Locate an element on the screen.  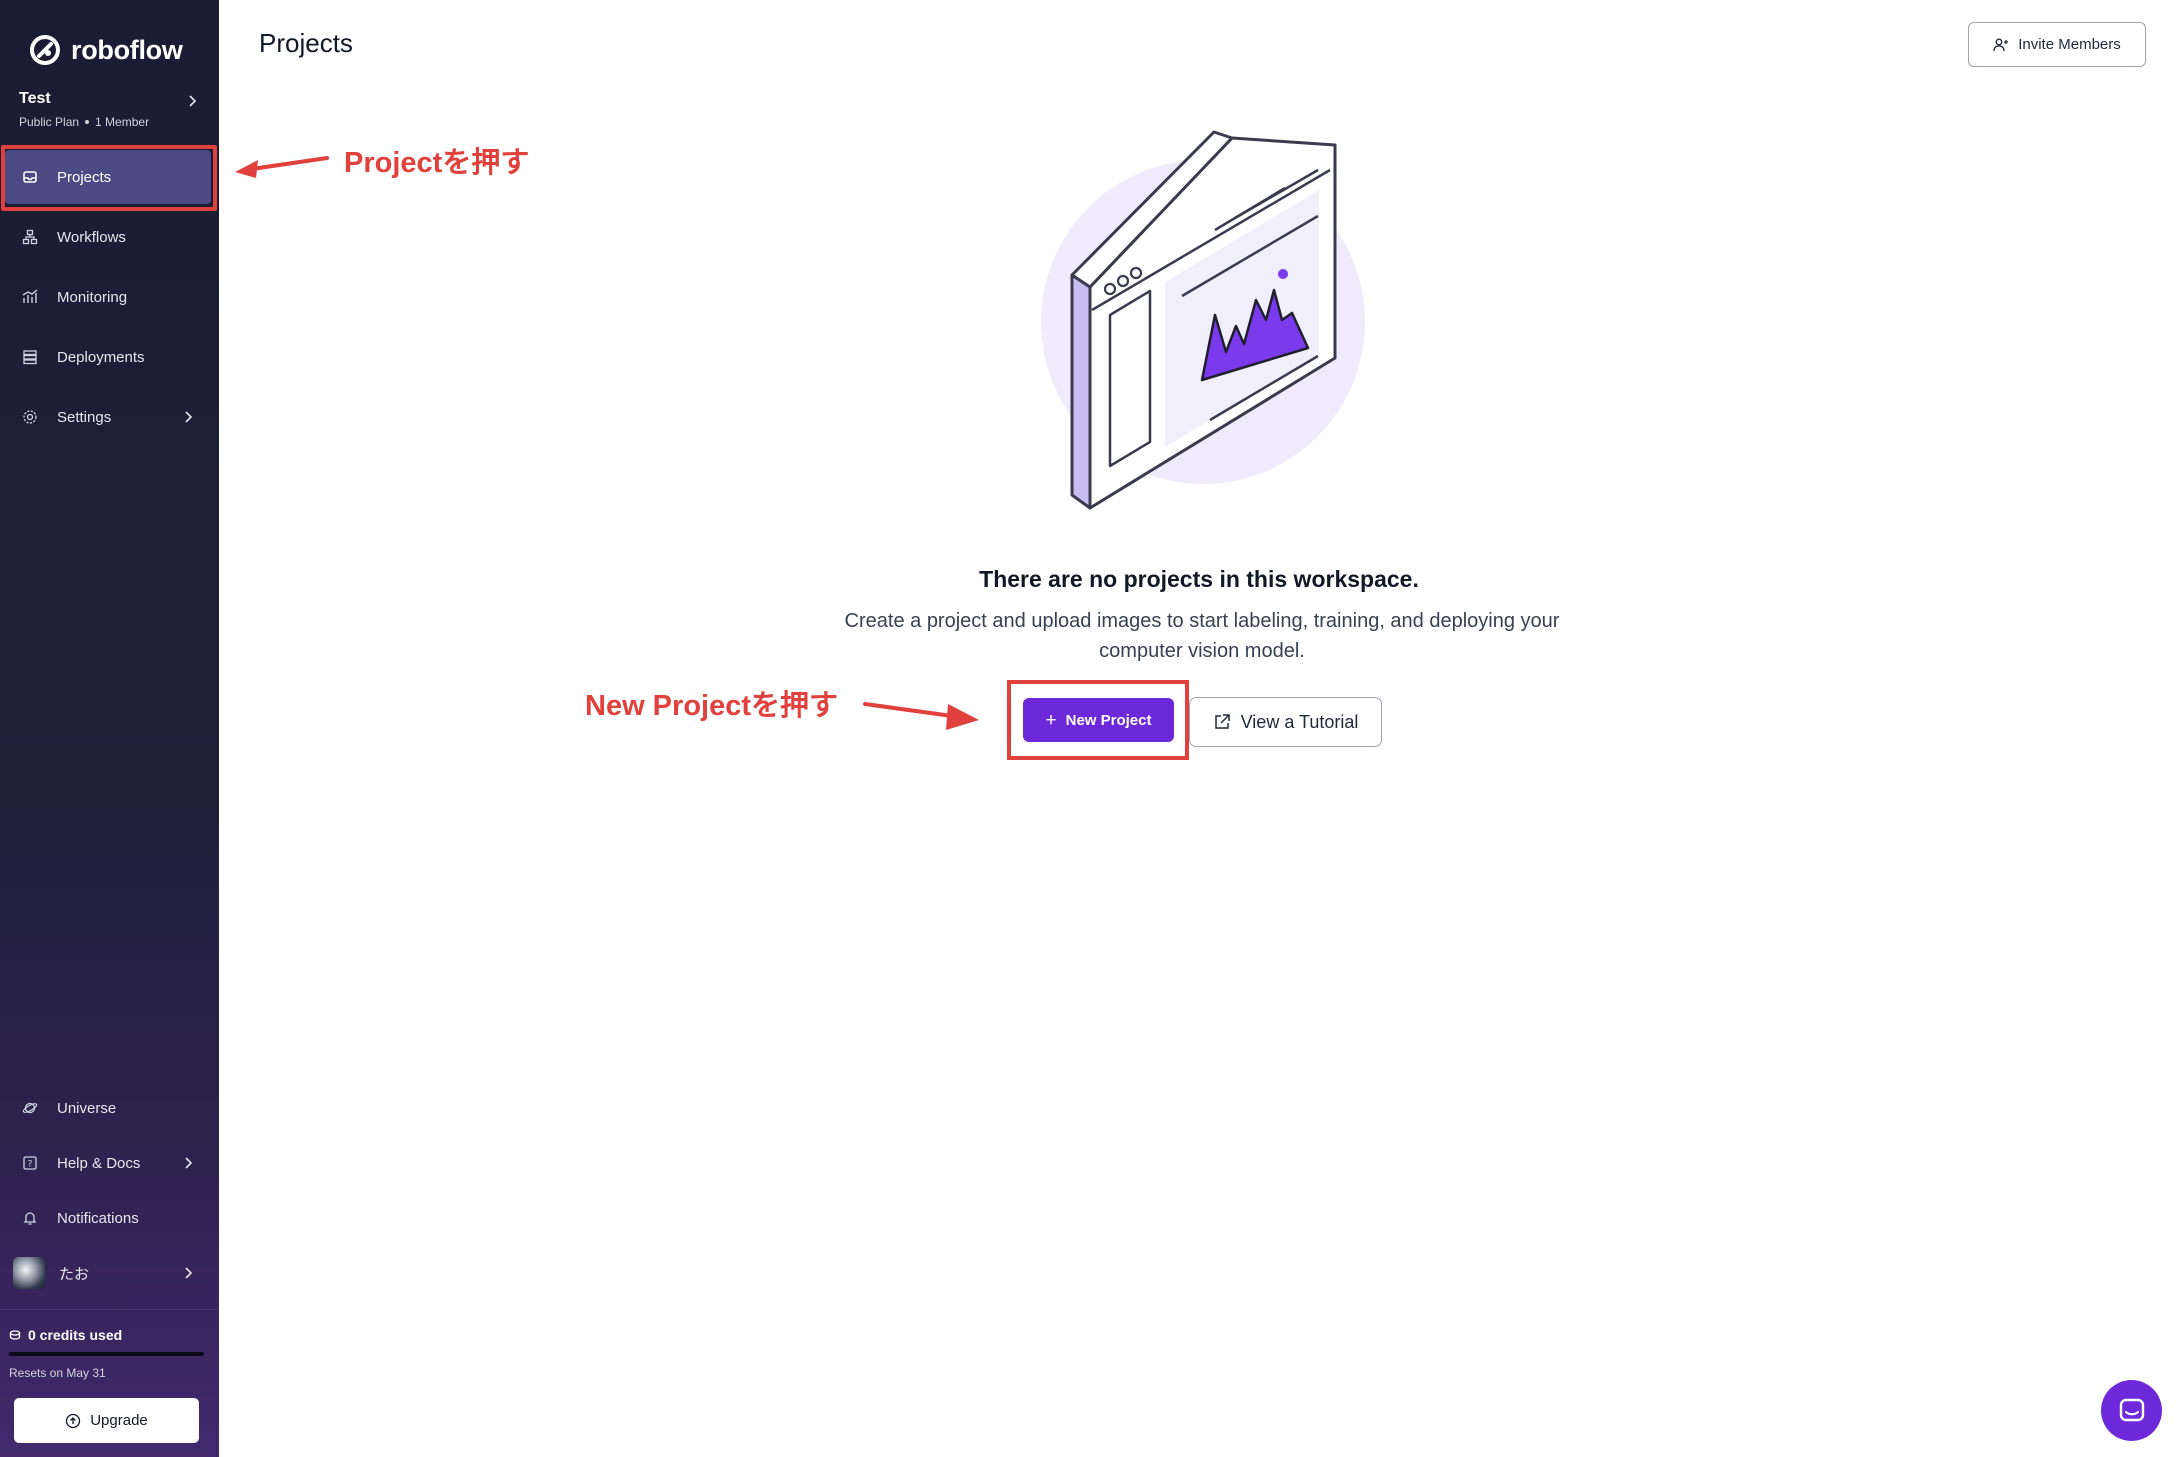
roboflow-logo-icon is located at coordinates (45, 50).